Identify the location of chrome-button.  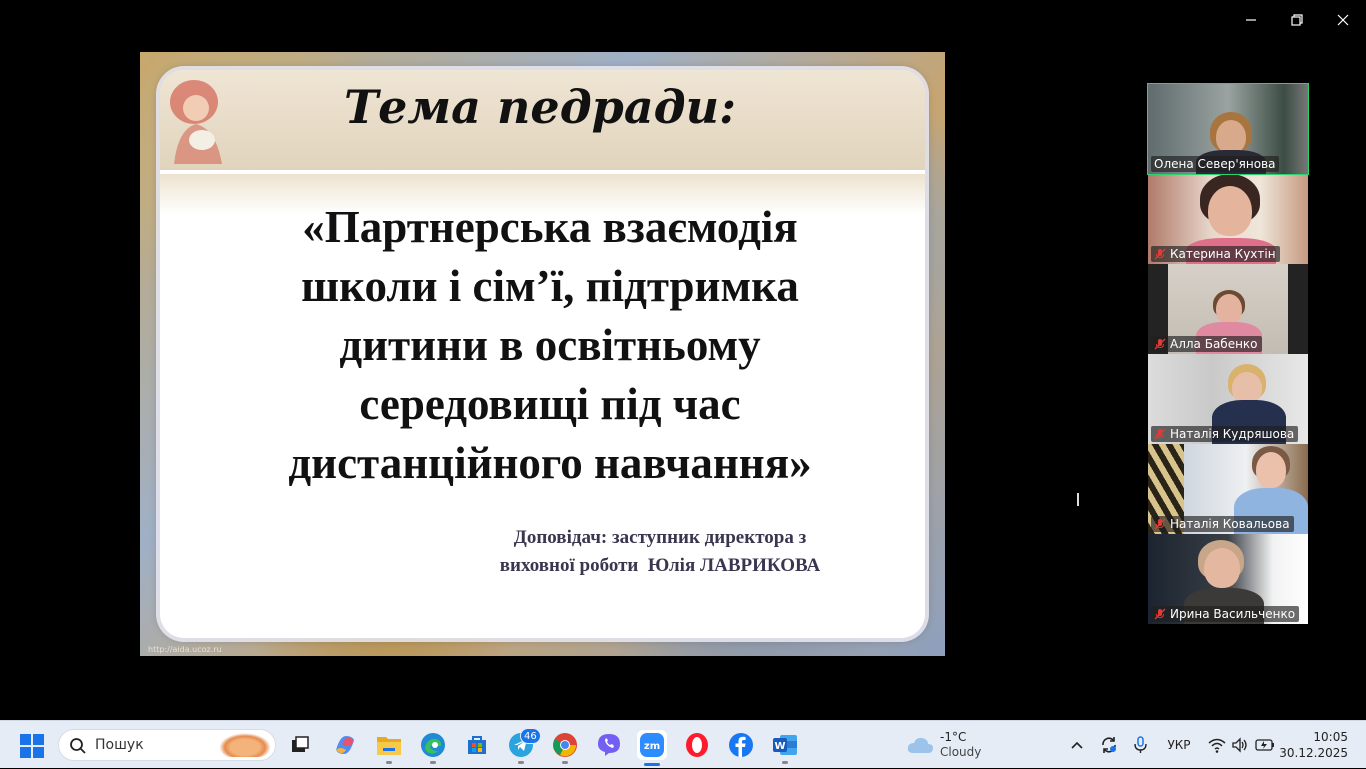
(565, 745).